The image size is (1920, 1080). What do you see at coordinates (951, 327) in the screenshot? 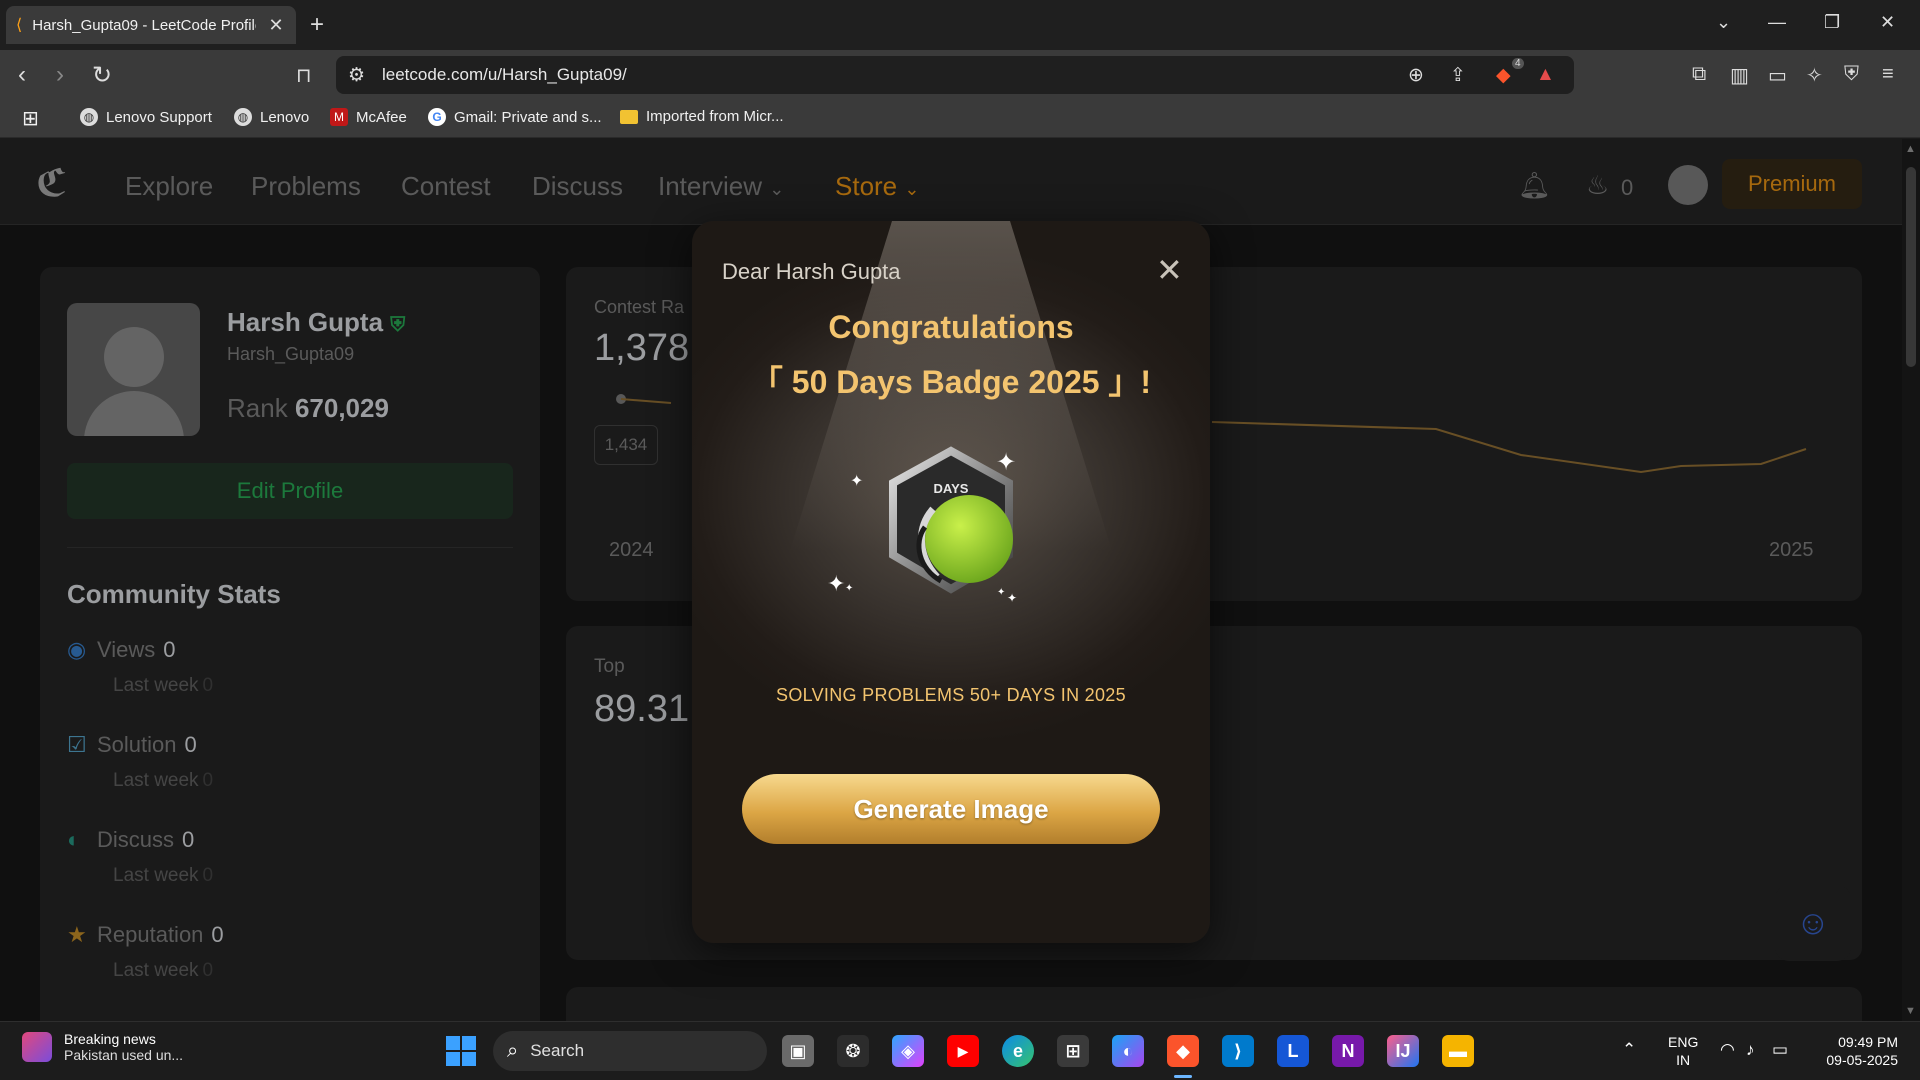
I see `congratulations-heading: Congratulations` at bounding box center [951, 327].